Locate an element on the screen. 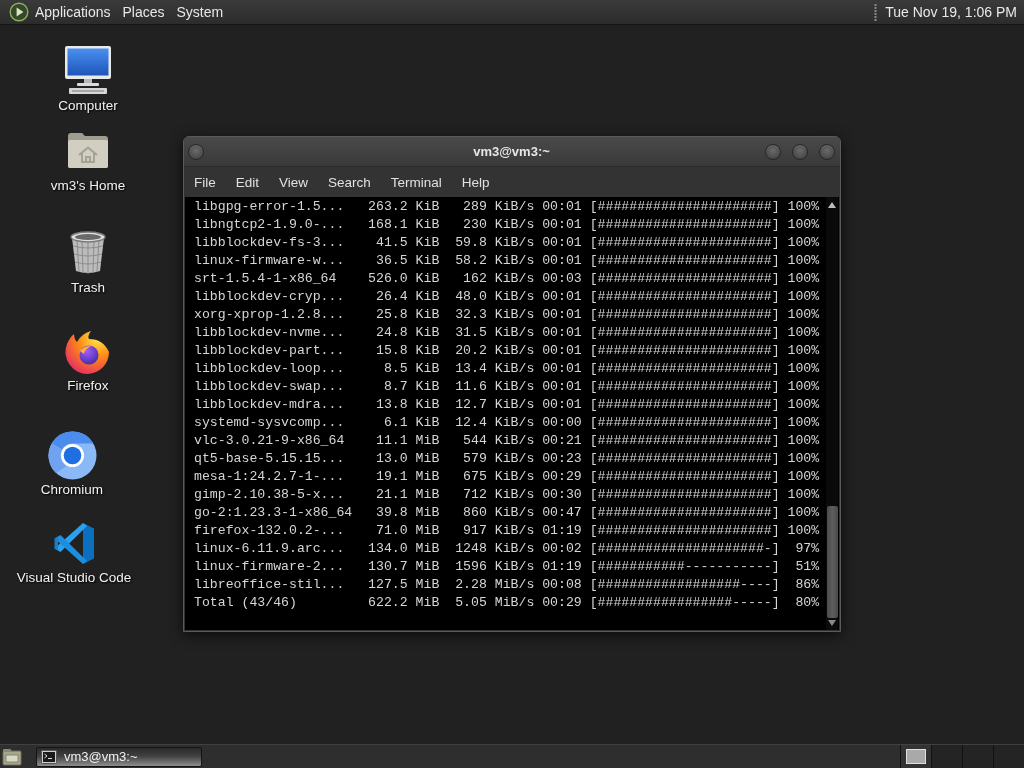 The width and height of the screenshot is (1024, 768). terminal-line: libblockdev-nvme... 24.8 KiB 31.5 KiB/s 00:01 [######################] 100% is located at coordinates (507, 333).